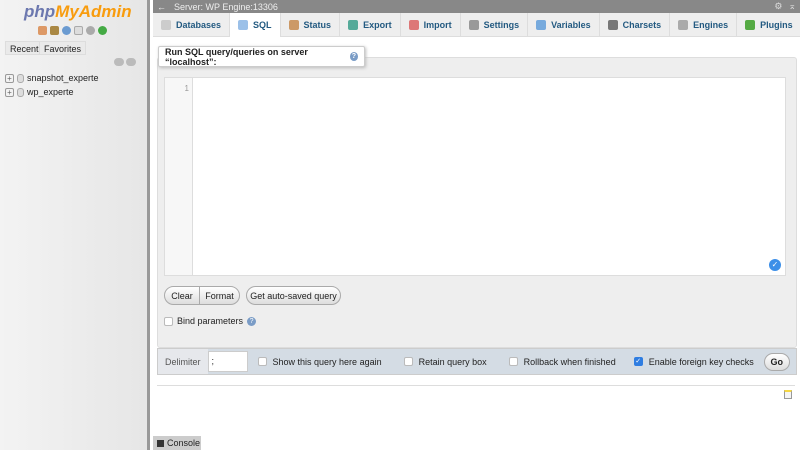  I want to click on sql-icon, so click(243, 25).